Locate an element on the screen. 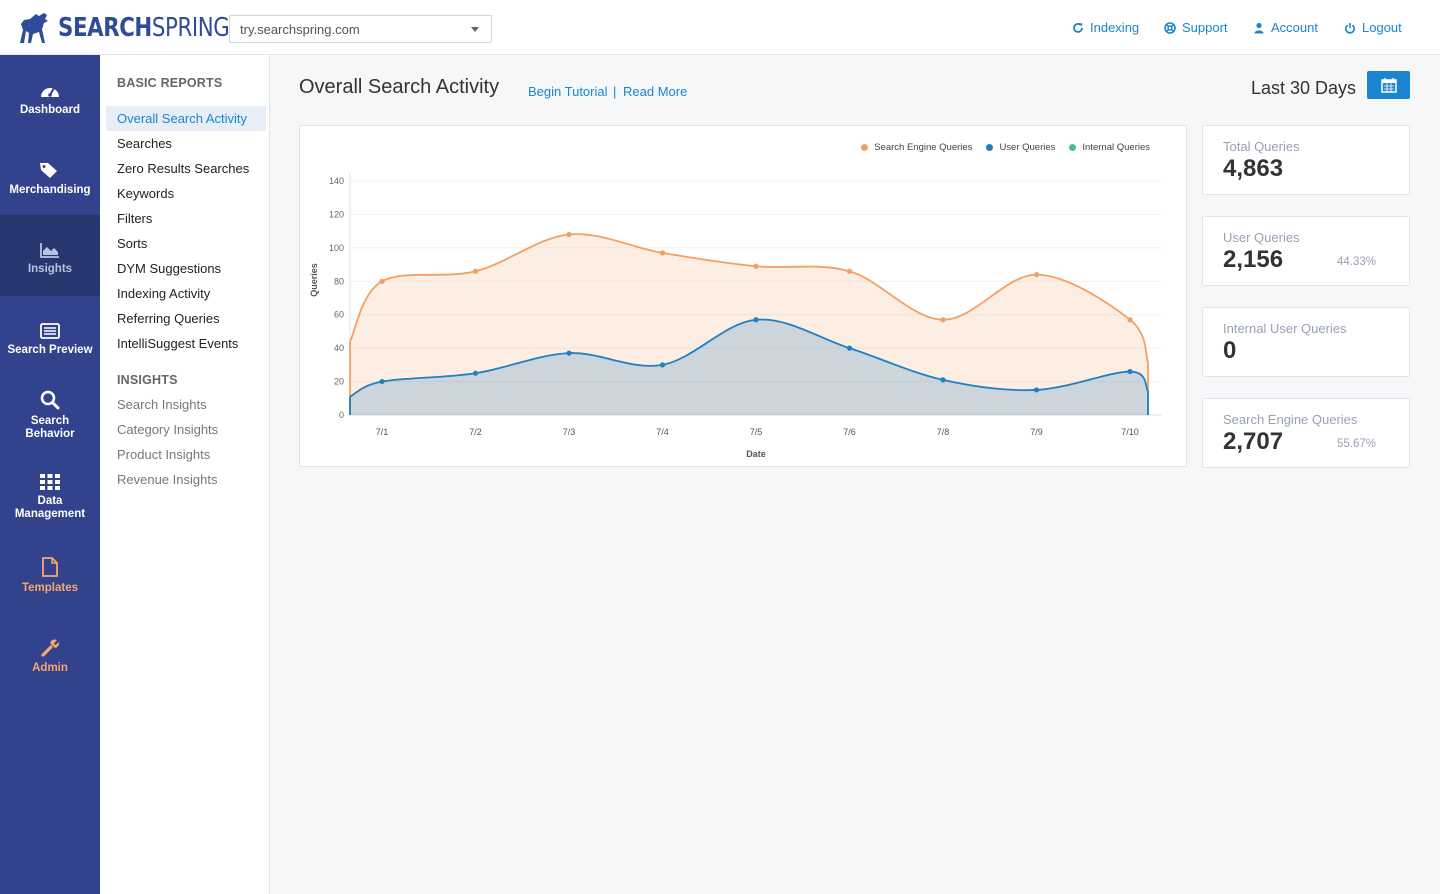  sidebar-item-insights: Insights is located at coordinates (50, 255).